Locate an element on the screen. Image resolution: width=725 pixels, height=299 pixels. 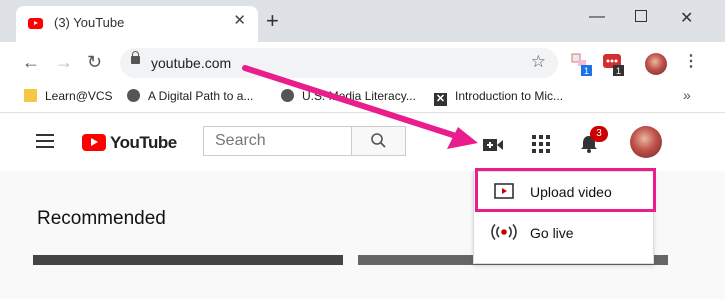
tab-strip: (3) YouTube ✕ + — ✕ is located at coordinates (362, 21).